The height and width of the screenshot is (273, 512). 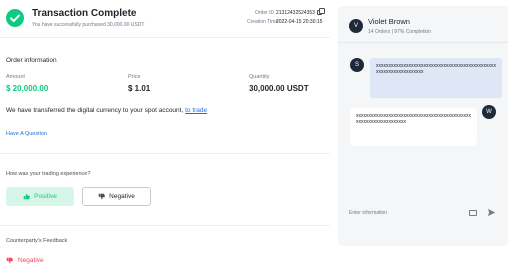 What do you see at coordinates (295, 13) in the screenshot?
I see `order-id-value: 21312432524353` at bounding box center [295, 13].